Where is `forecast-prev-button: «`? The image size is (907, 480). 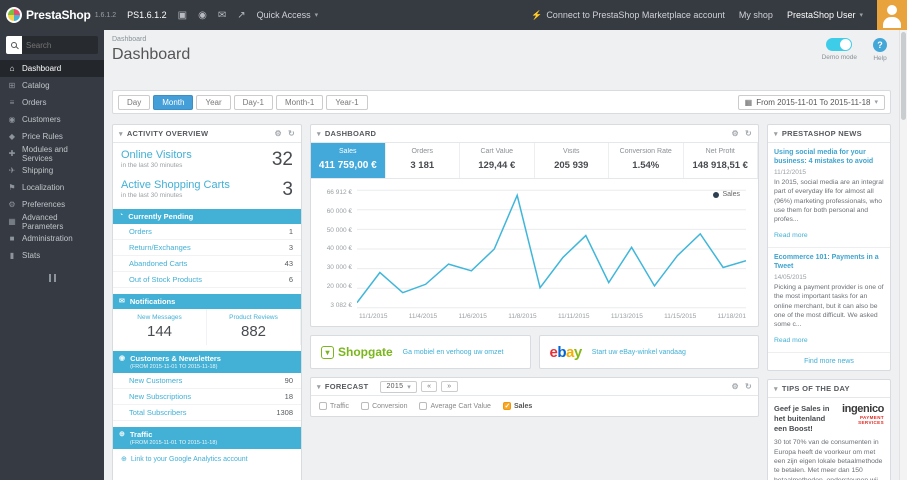 forecast-prev-button: « is located at coordinates (429, 386).